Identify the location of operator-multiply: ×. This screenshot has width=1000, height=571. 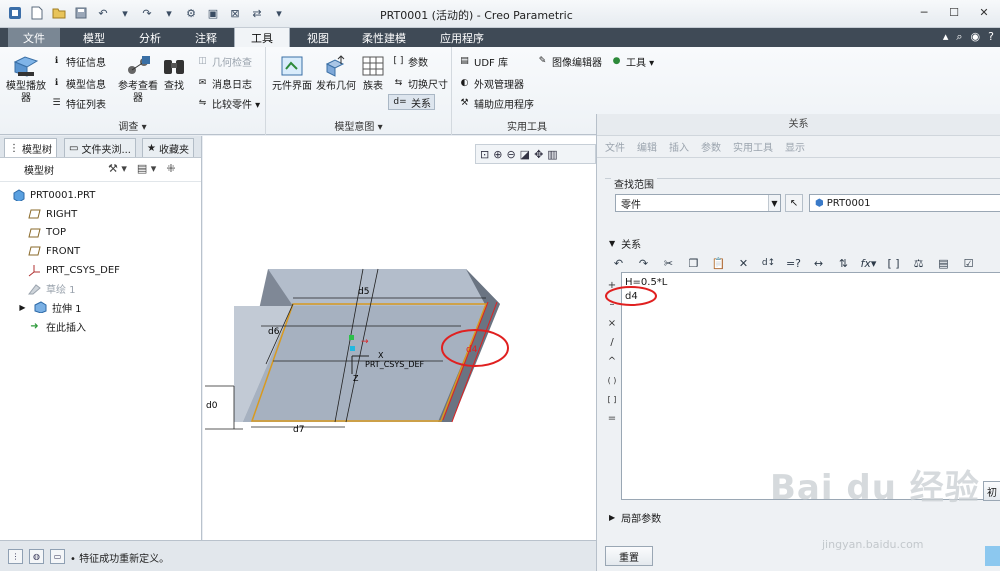
(612, 323).